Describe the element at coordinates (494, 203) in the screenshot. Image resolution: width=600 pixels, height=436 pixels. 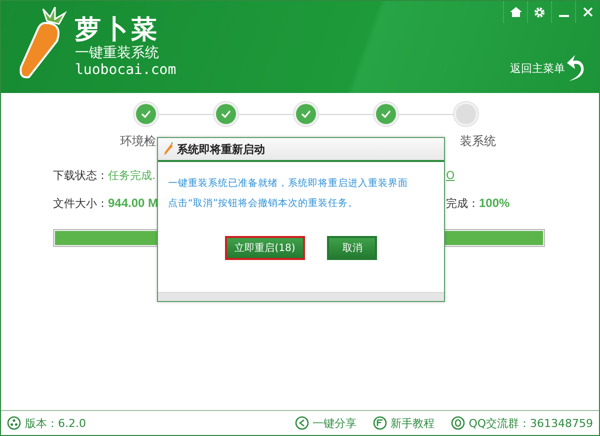
I see `completed-value: 100%` at that location.